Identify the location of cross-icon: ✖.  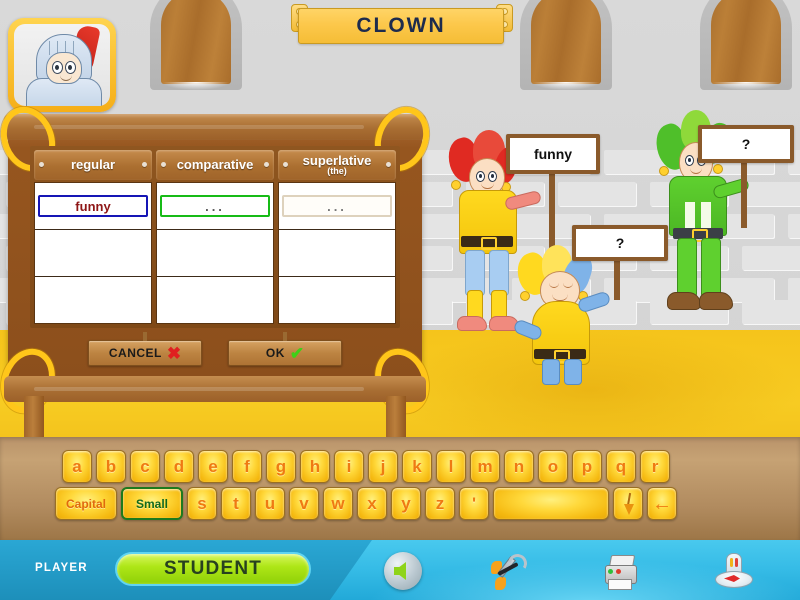
(174, 353).